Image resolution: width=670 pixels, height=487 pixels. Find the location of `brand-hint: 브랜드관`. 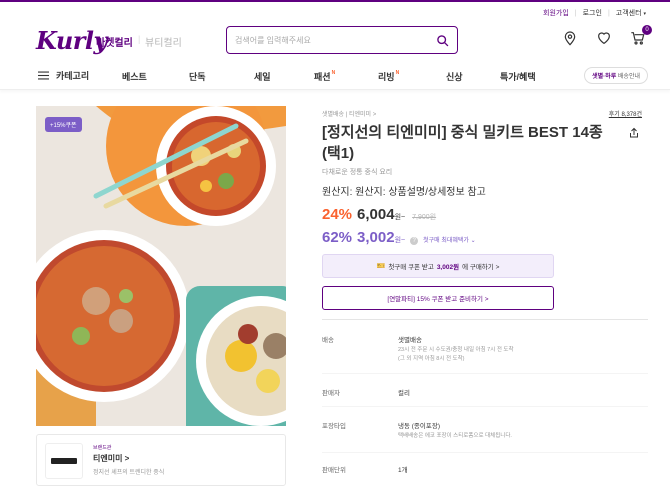

brand-hint: 브랜드관 is located at coordinates (102, 448).